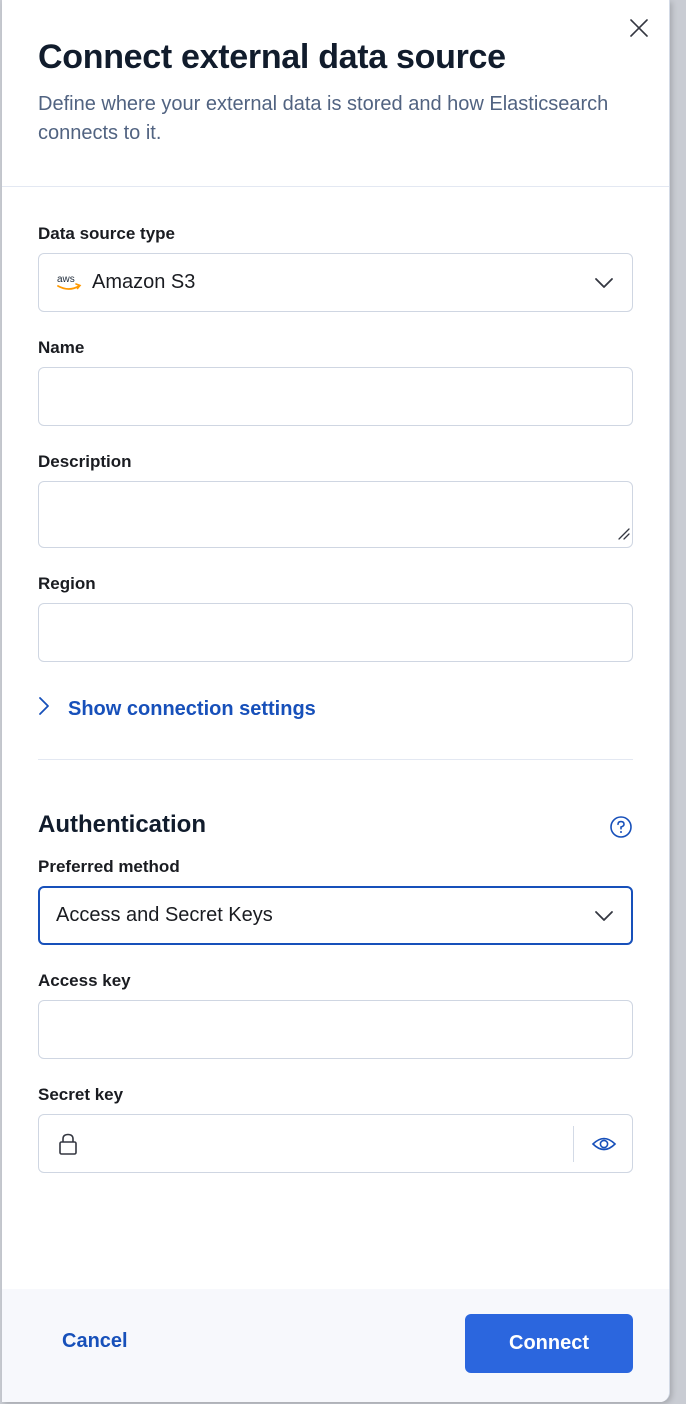 The height and width of the screenshot is (1404, 686). Describe the element at coordinates (44, 709) in the screenshot. I see `chevron-right-icon` at that location.